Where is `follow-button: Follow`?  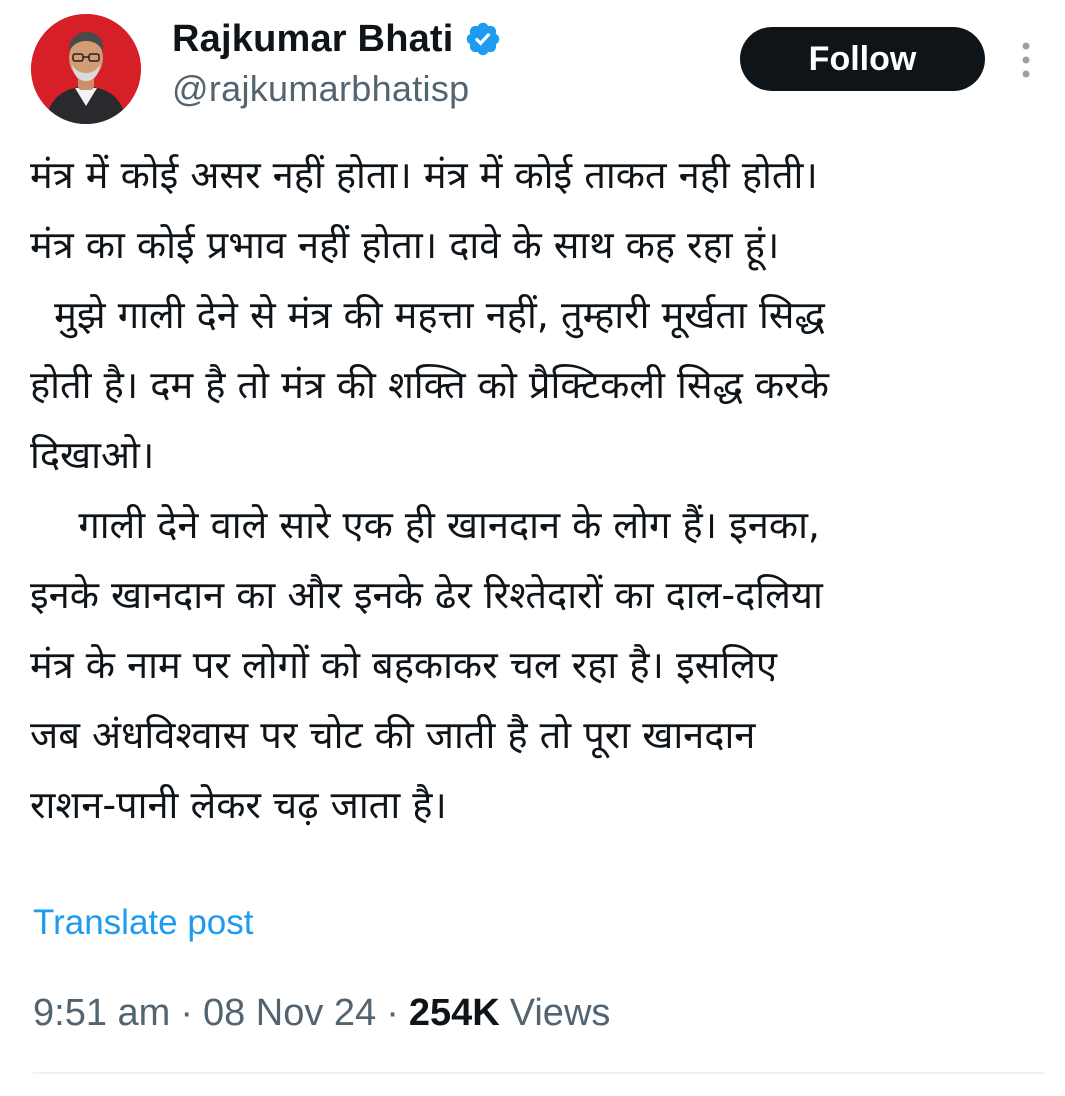
follow-button: Follow is located at coordinates (862, 59).